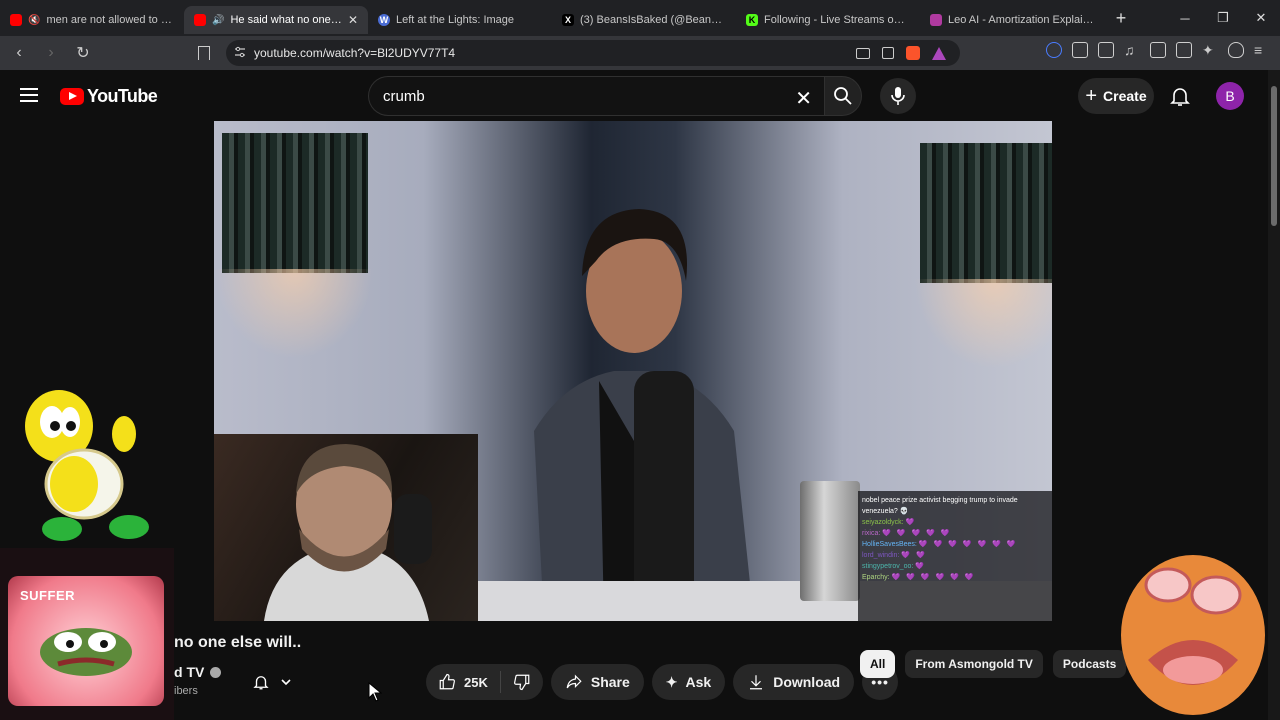 The image size is (1280, 720). I want to click on koopa-troopa-overlay, so click(87, 465).